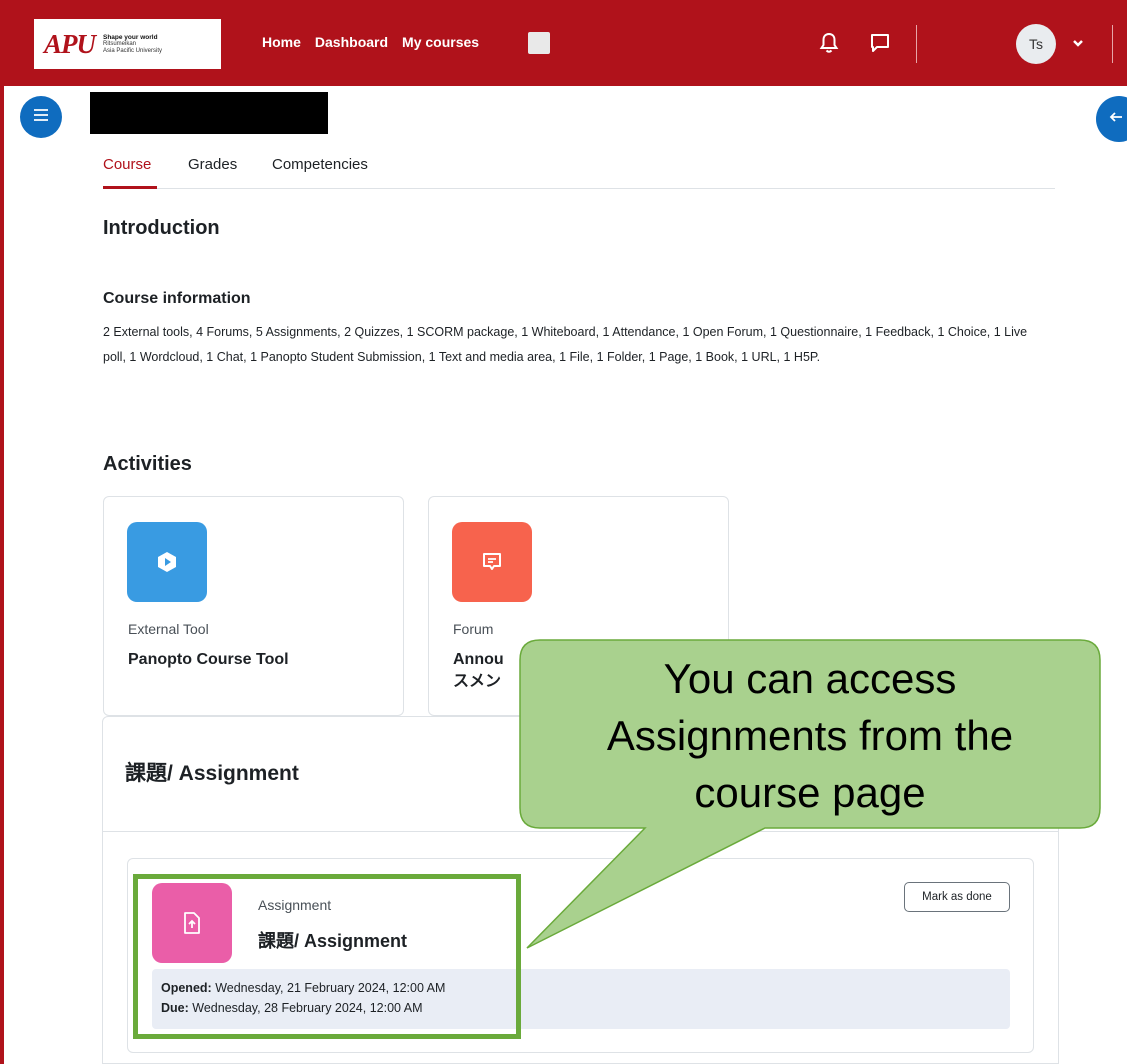  I want to click on more-menu-button, so click(539, 43).